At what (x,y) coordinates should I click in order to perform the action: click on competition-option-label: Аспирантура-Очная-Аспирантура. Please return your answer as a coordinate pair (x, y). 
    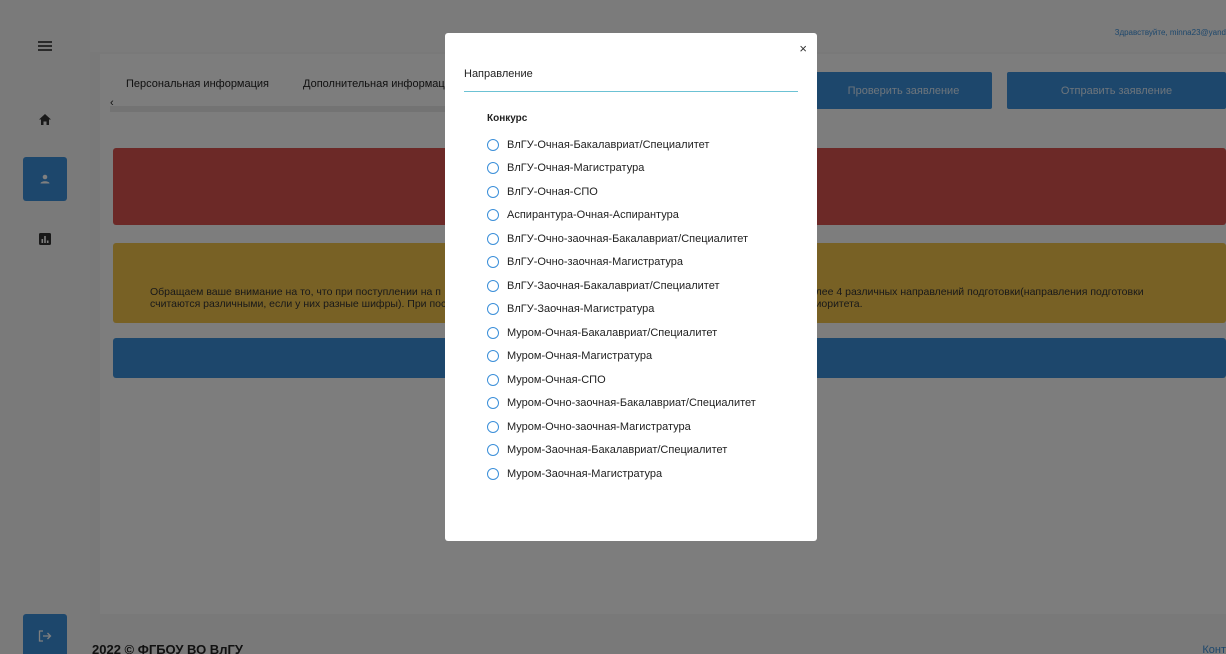
    Looking at the image, I should click on (593, 215).